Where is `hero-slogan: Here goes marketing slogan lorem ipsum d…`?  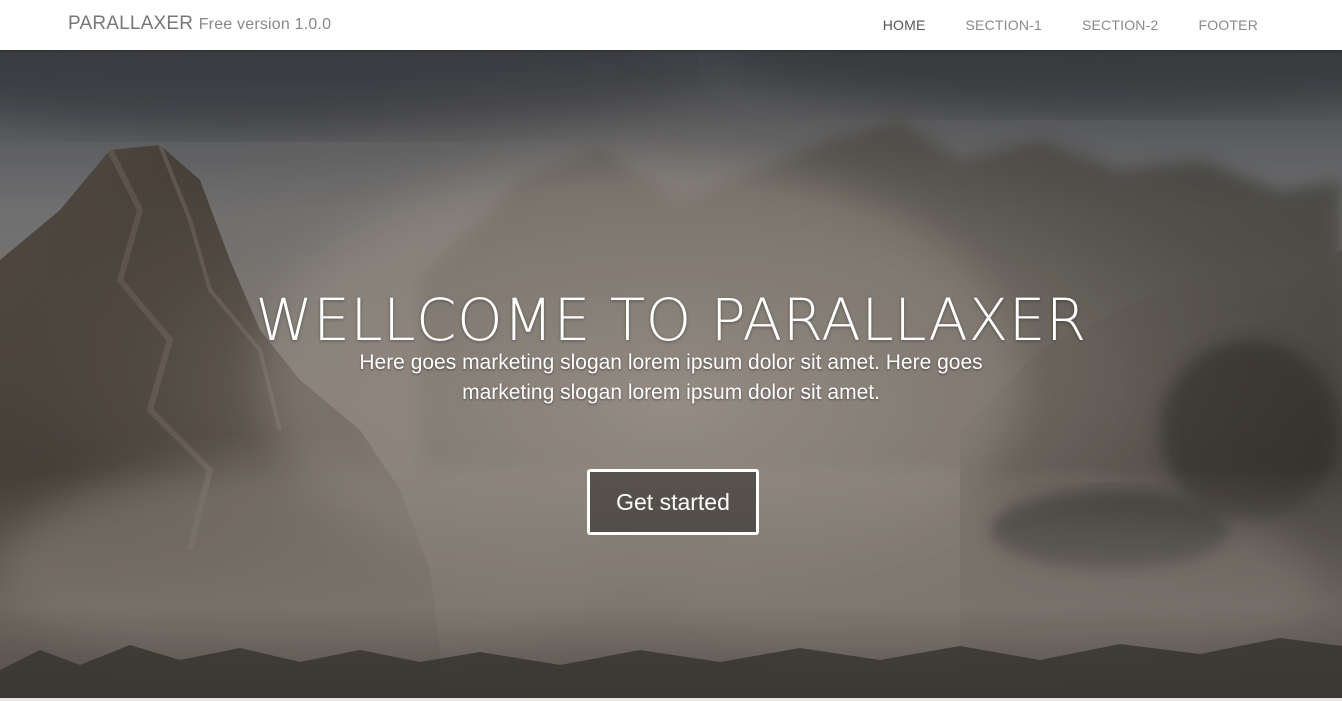 hero-slogan: Here goes marketing slogan lorem ipsum d… is located at coordinates (671, 377).